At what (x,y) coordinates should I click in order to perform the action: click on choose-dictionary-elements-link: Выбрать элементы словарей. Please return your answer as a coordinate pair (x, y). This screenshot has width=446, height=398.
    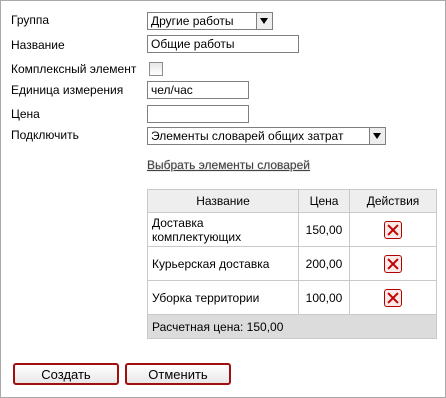
    Looking at the image, I should click on (228, 165).